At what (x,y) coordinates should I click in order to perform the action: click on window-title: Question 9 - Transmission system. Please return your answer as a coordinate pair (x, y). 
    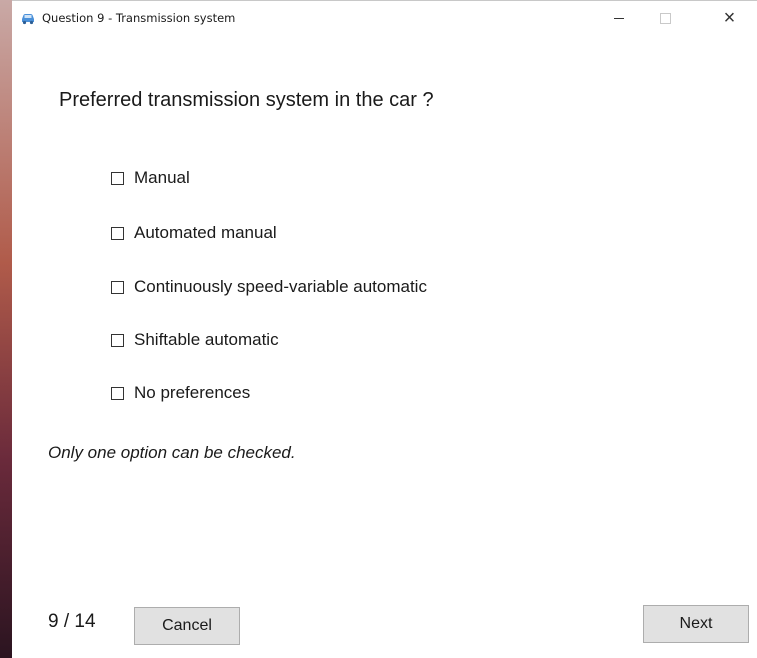
    Looking at the image, I should click on (139, 18).